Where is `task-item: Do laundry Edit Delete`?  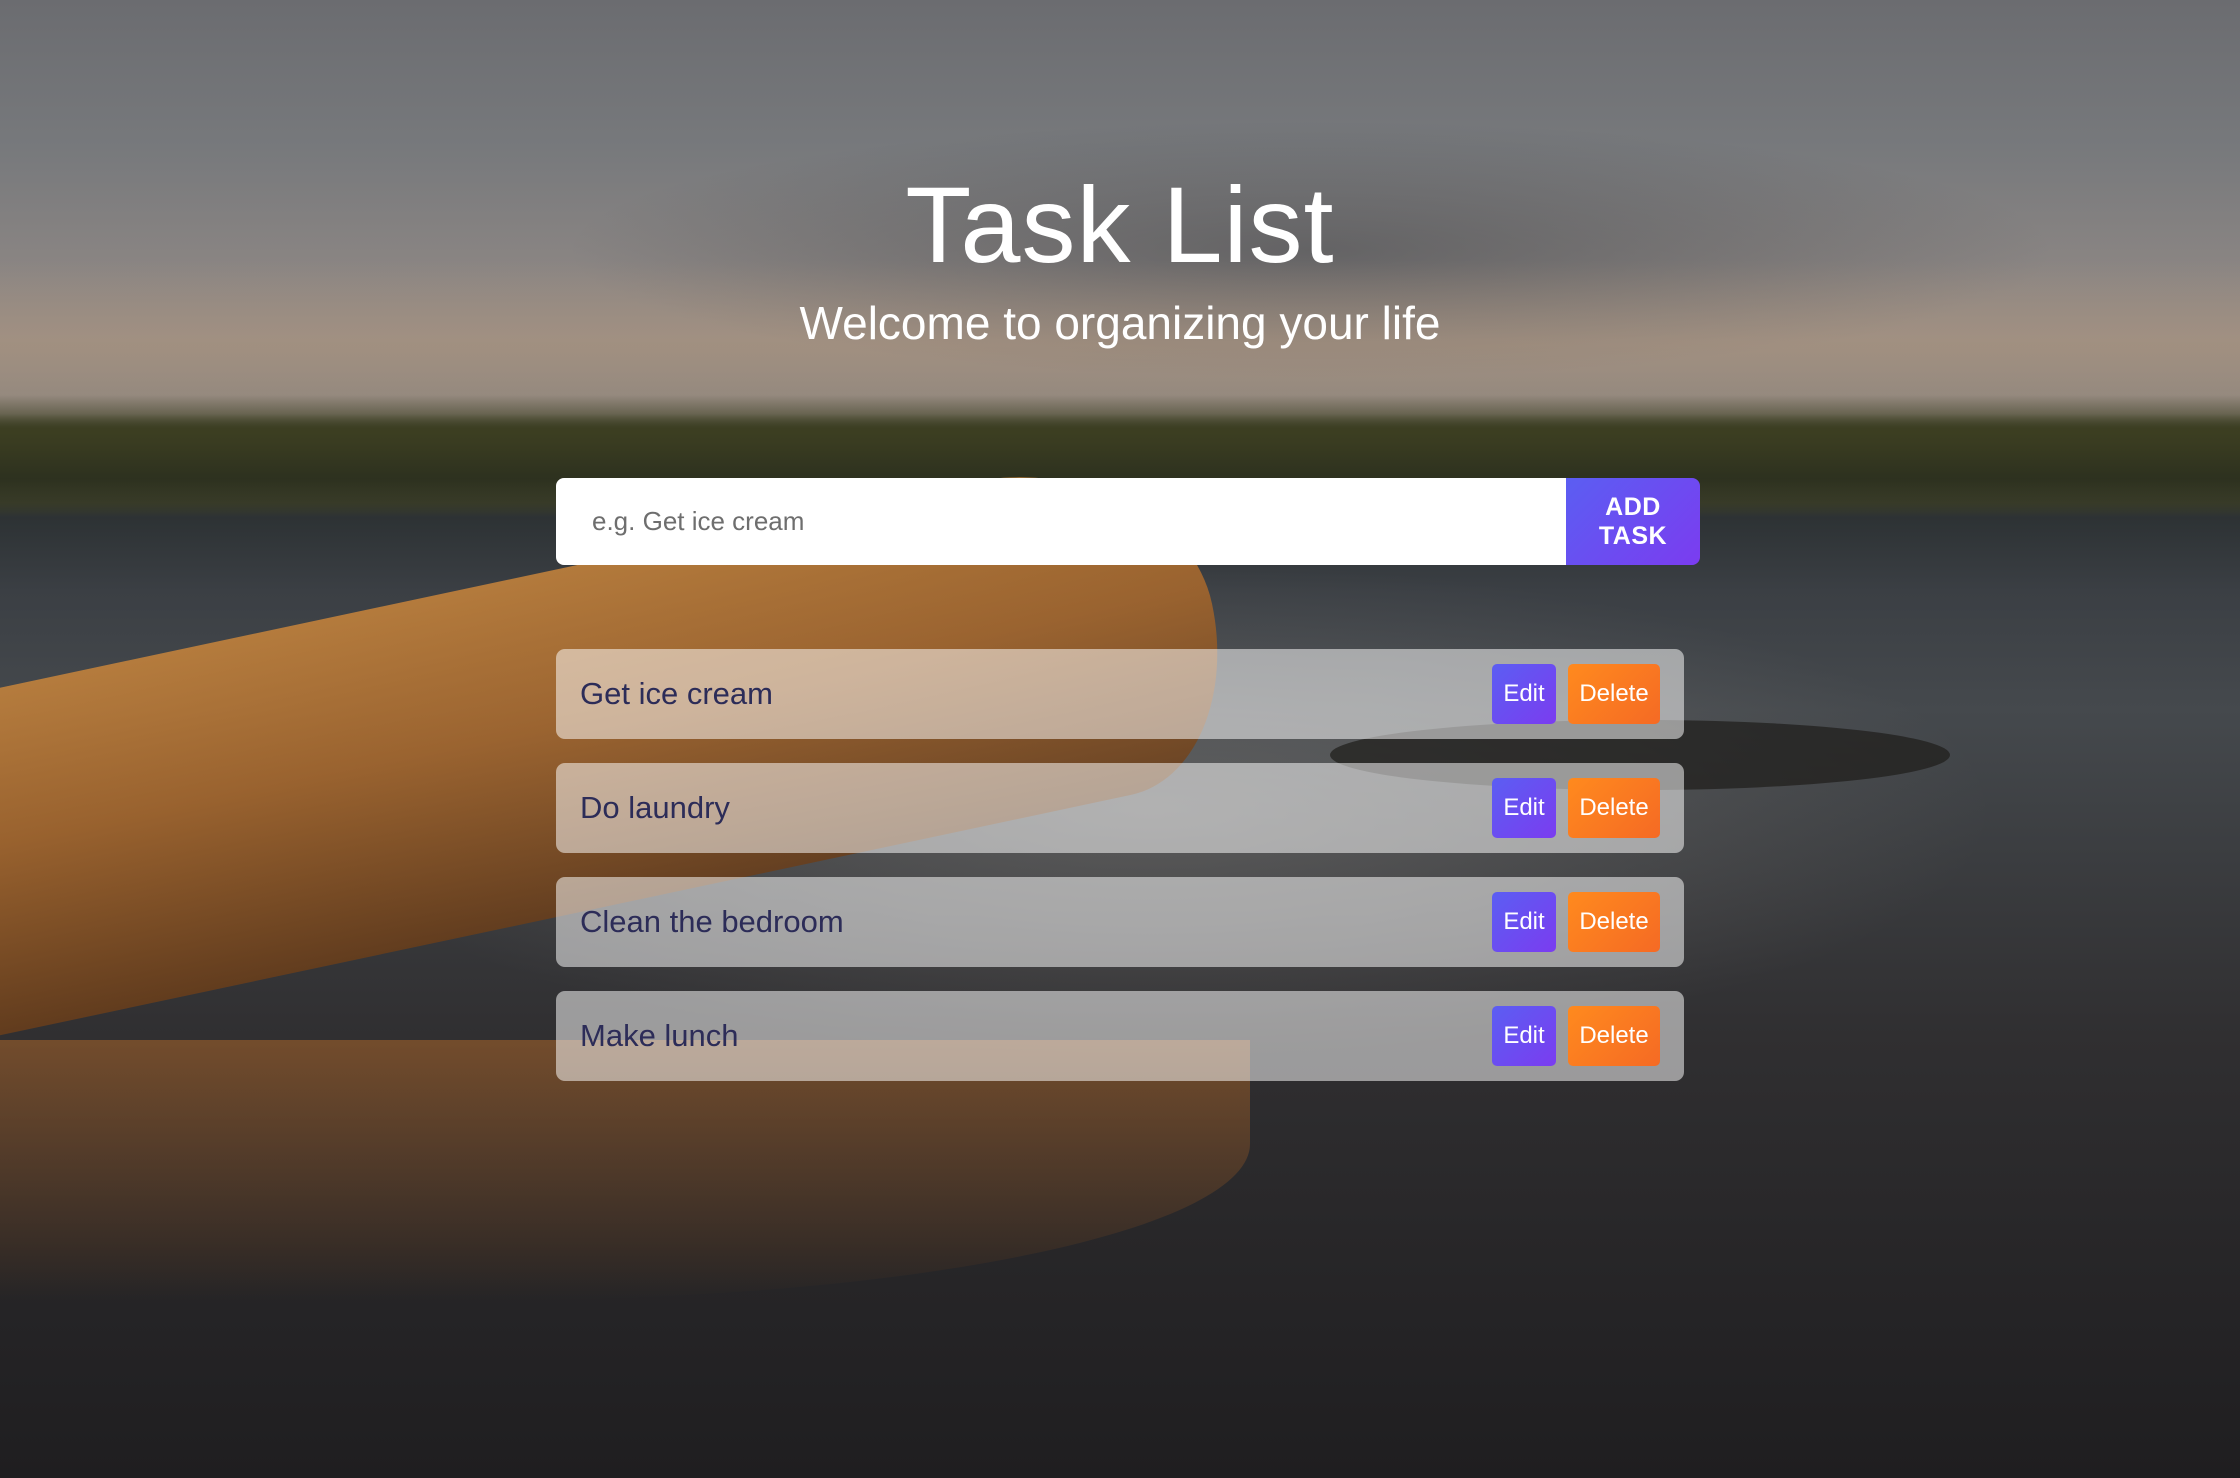
task-item: Do laundry Edit Delete is located at coordinates (1120, 808).